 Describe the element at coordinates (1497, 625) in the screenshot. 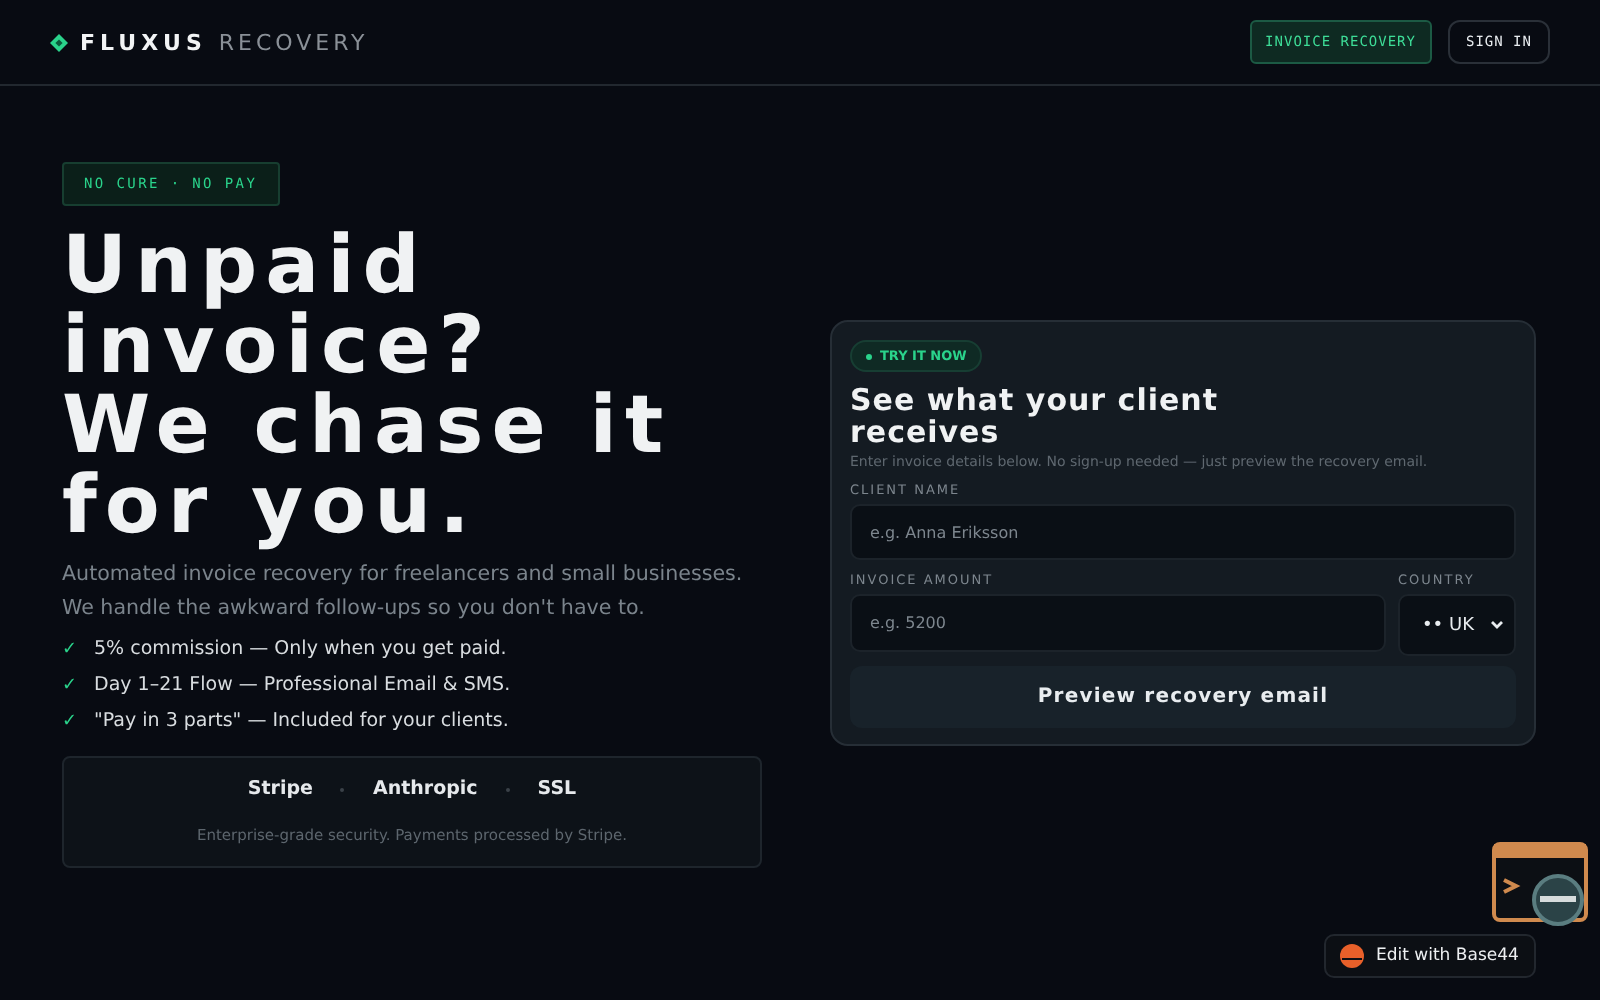

I see `chevron-icon` at that location.